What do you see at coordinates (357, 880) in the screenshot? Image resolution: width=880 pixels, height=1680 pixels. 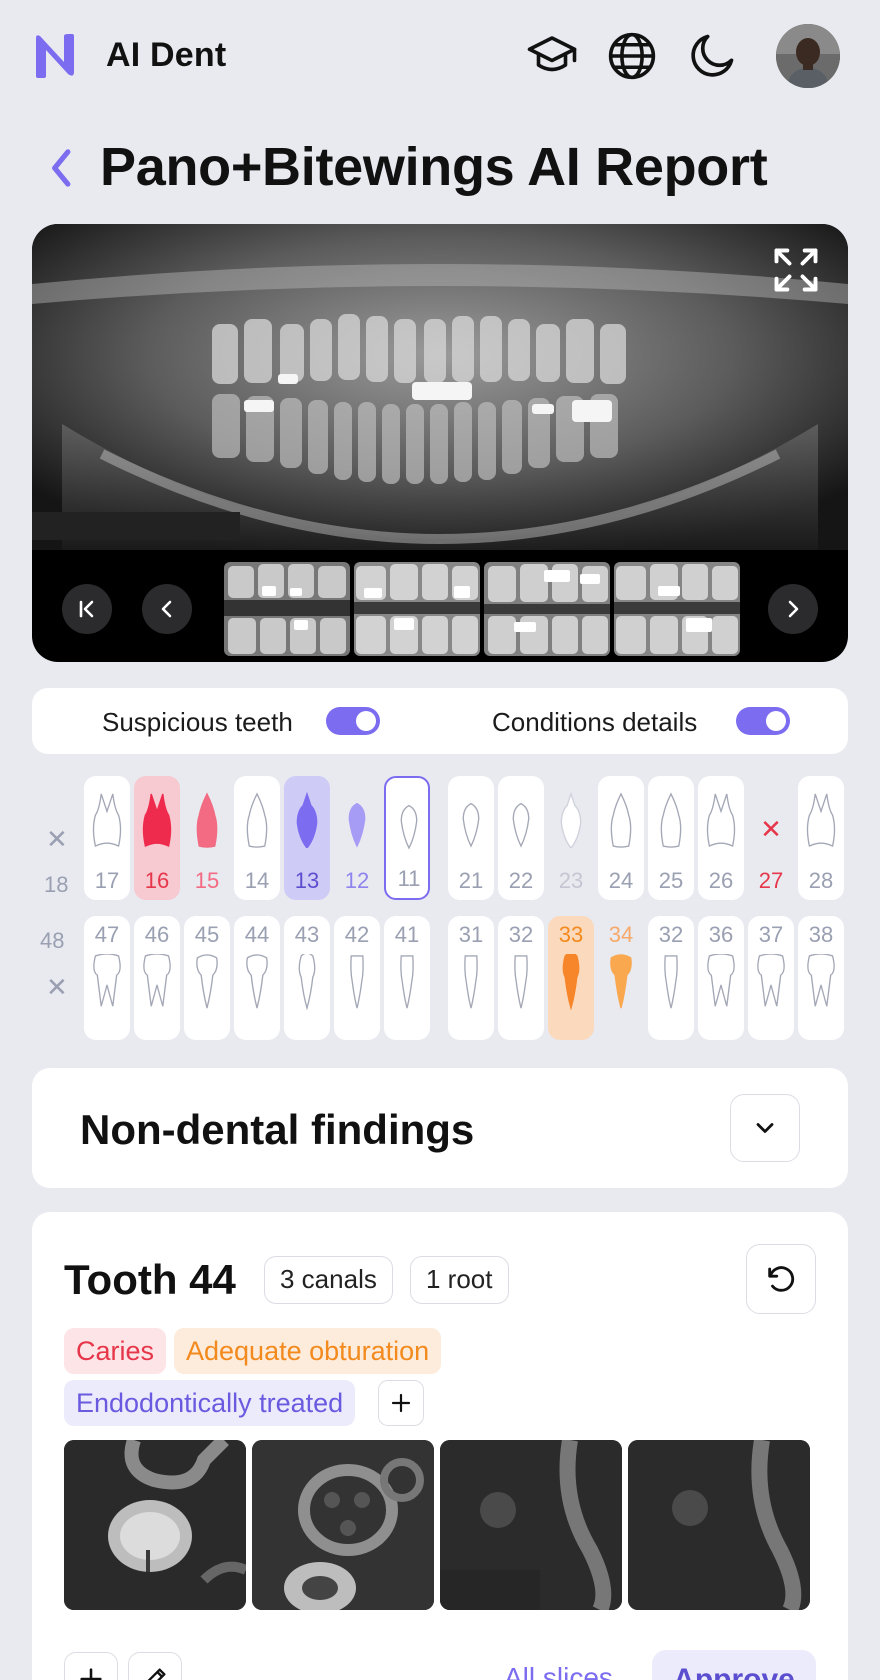 I see `tooth-number: 12` at bounding box center [357, 880].